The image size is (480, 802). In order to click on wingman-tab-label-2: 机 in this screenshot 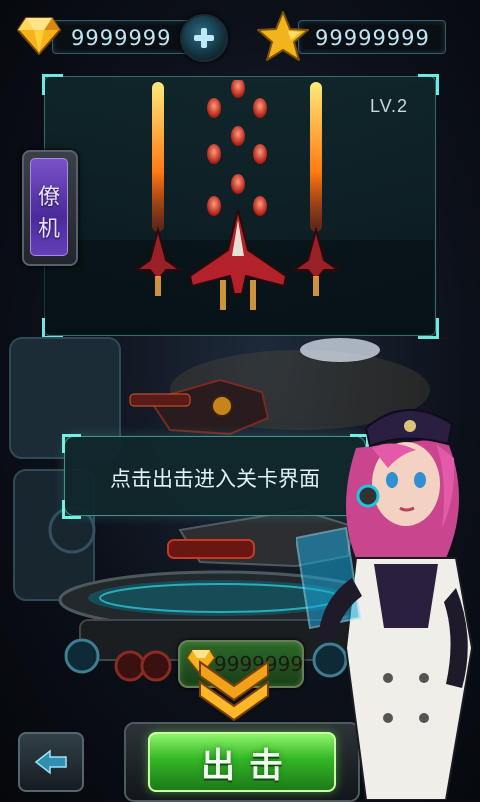, I will do `click(48, 228)`.